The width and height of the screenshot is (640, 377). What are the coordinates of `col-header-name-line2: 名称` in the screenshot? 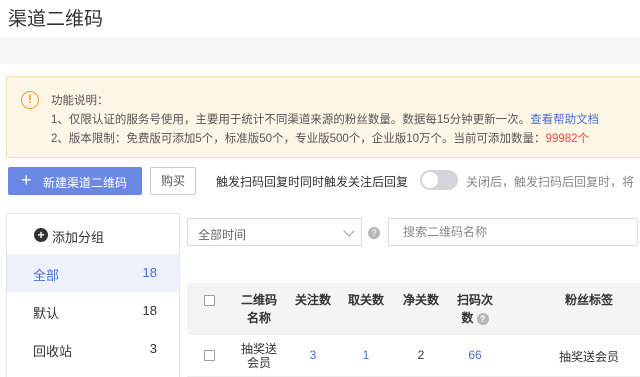 It's located at (258, 318).